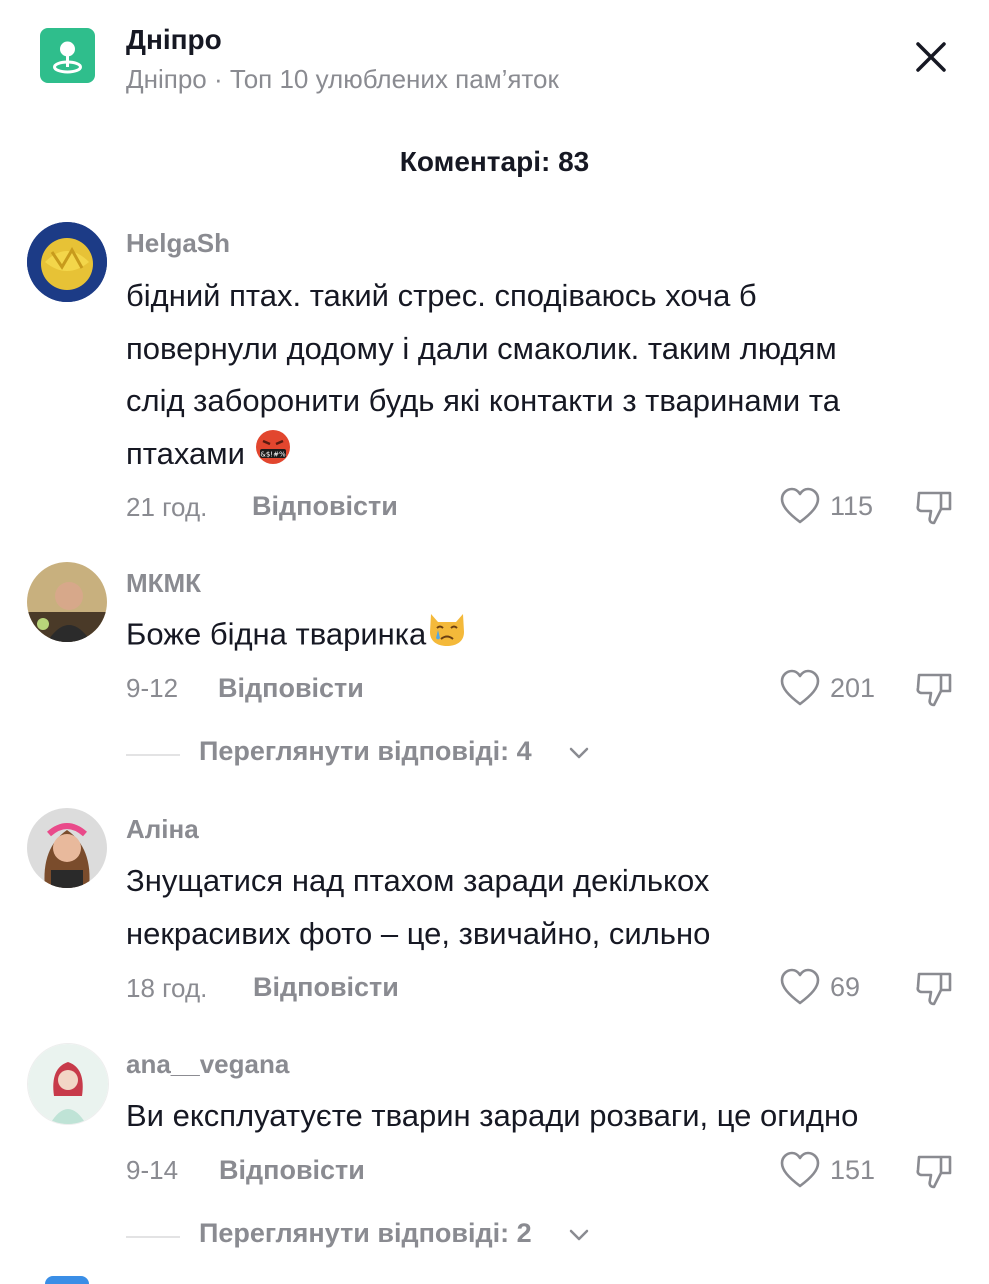  I want to click on comment-text-line: Боже бідна тваринка, so click(546, 636).